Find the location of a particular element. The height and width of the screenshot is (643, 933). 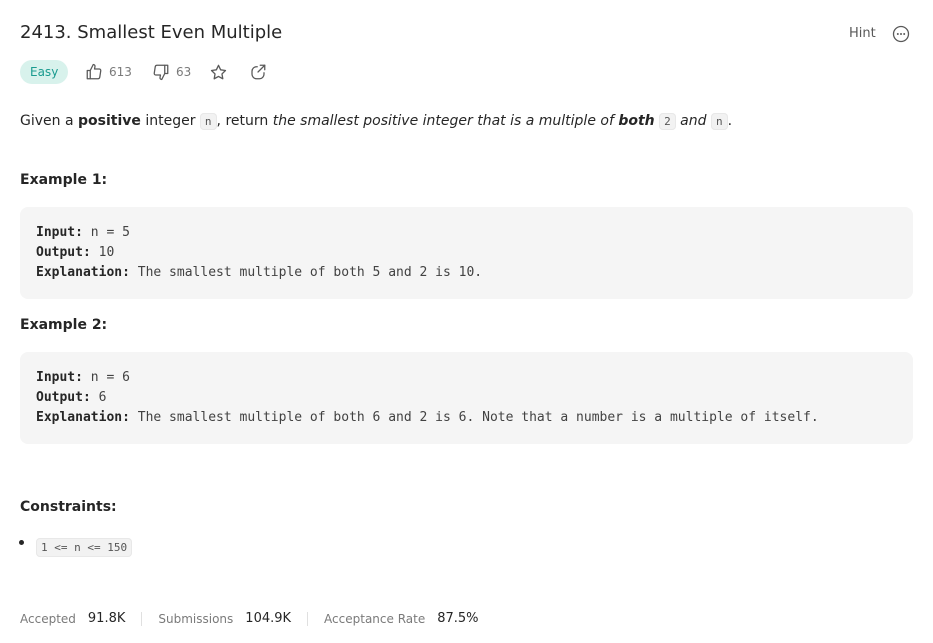

example-output: Output: 10 is located at coordinates (75, 252).